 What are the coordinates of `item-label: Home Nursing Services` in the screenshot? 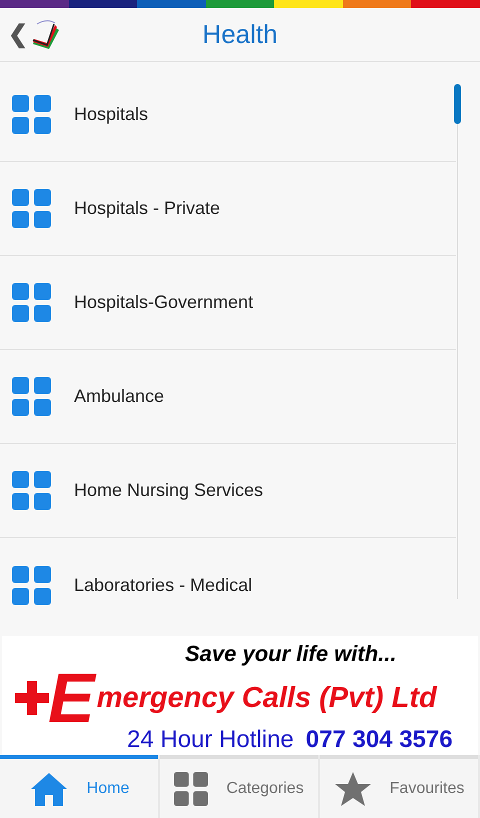 It's located at (169, 490).